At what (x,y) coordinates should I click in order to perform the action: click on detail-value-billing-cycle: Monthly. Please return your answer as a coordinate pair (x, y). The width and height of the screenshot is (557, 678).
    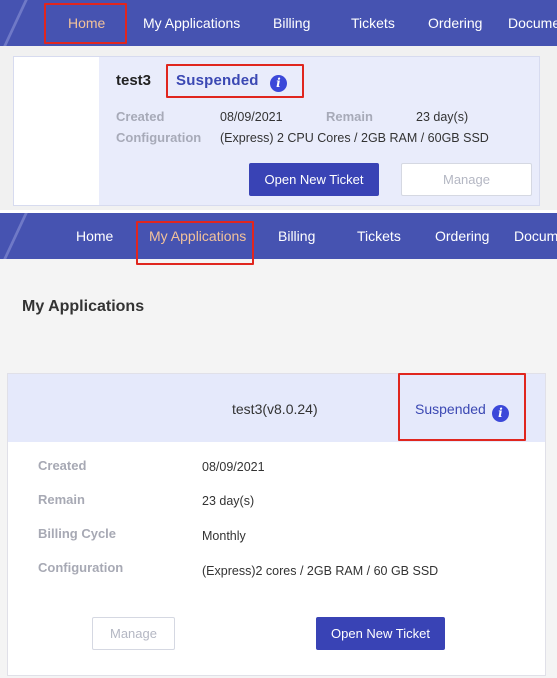
    Looking at the image, I should click on (224, 536).